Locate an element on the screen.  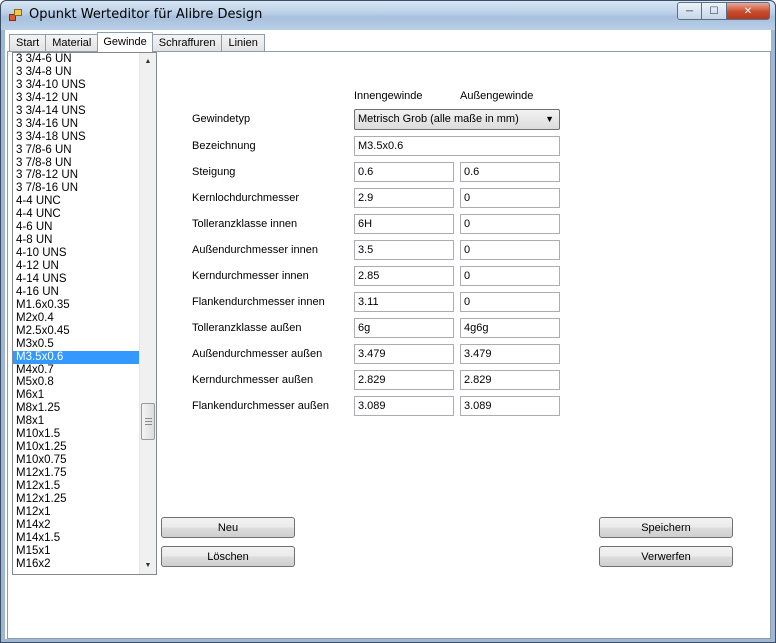
inner-value-field: 2.9 is located at coordinates (404, 198).